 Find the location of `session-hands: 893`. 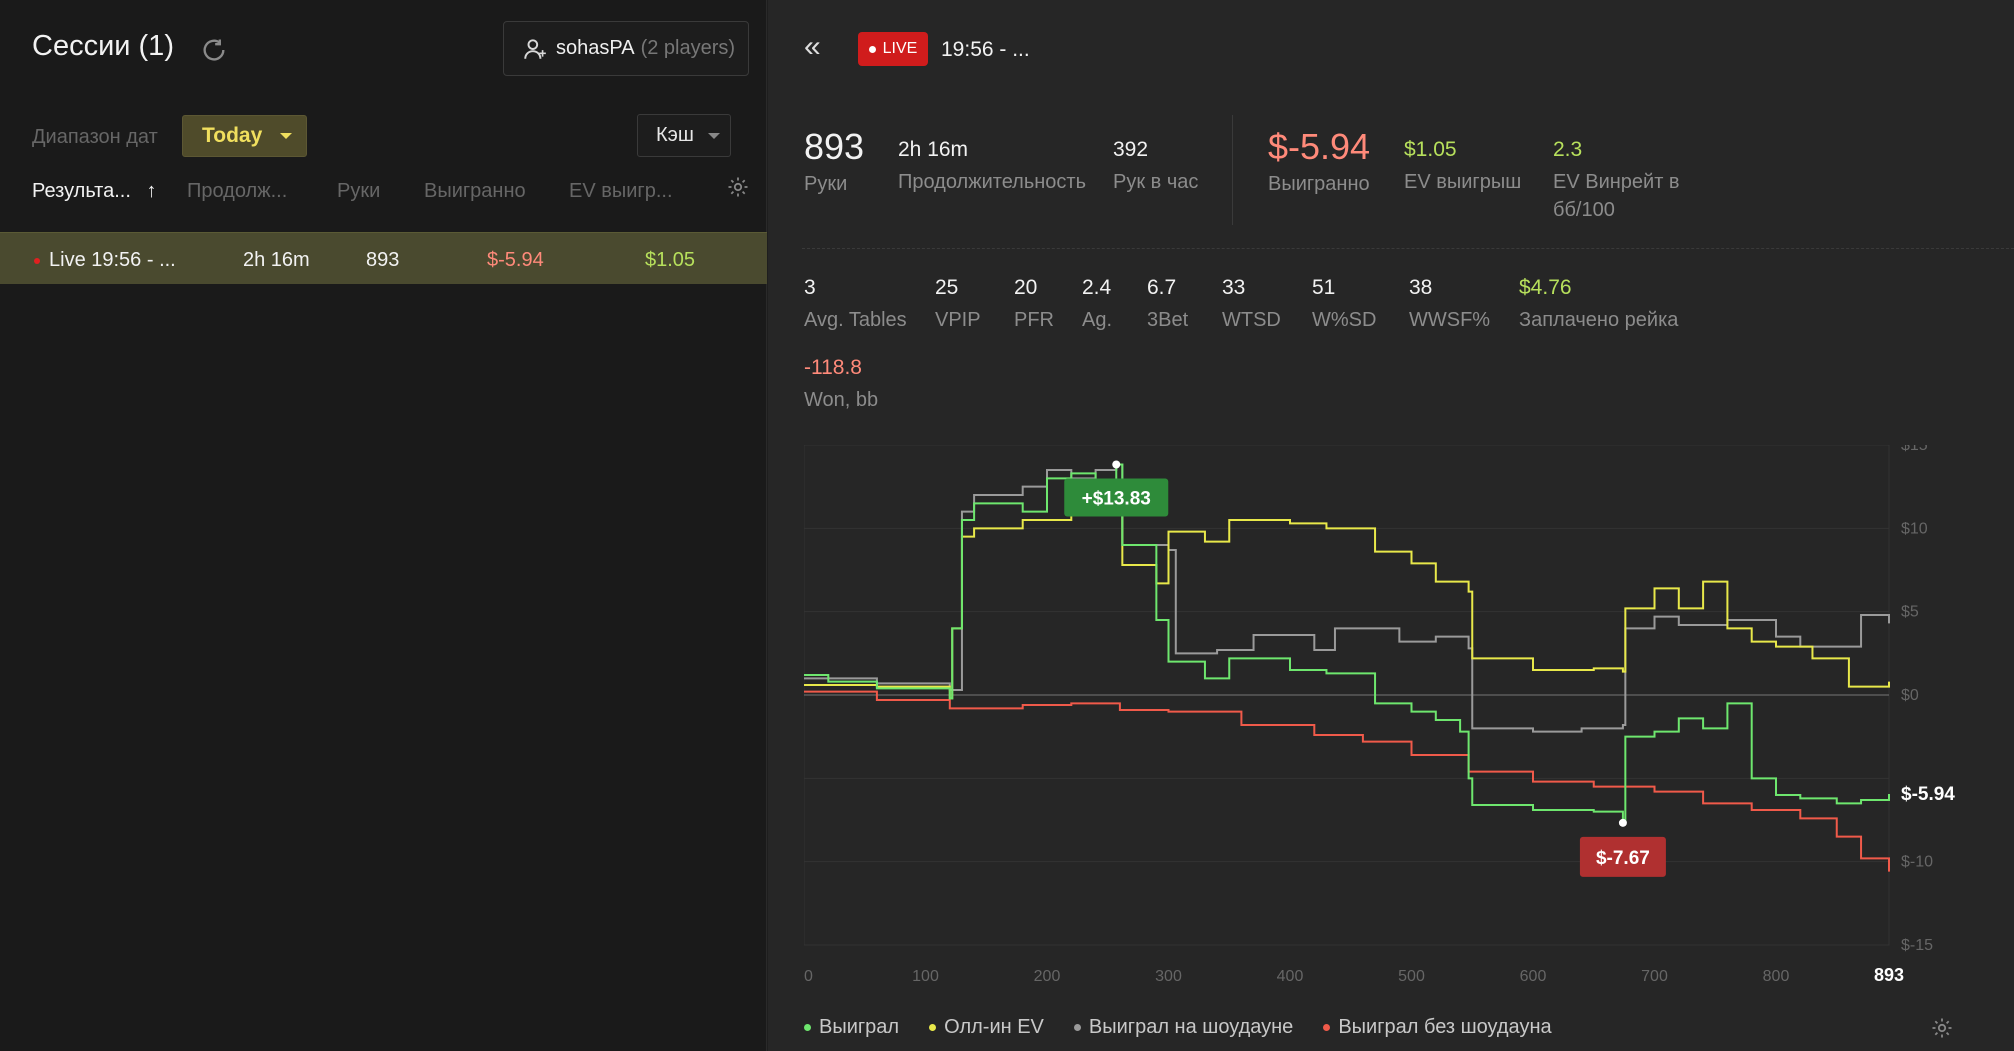

session-hands: 893 is located at coordinates (383, 260).